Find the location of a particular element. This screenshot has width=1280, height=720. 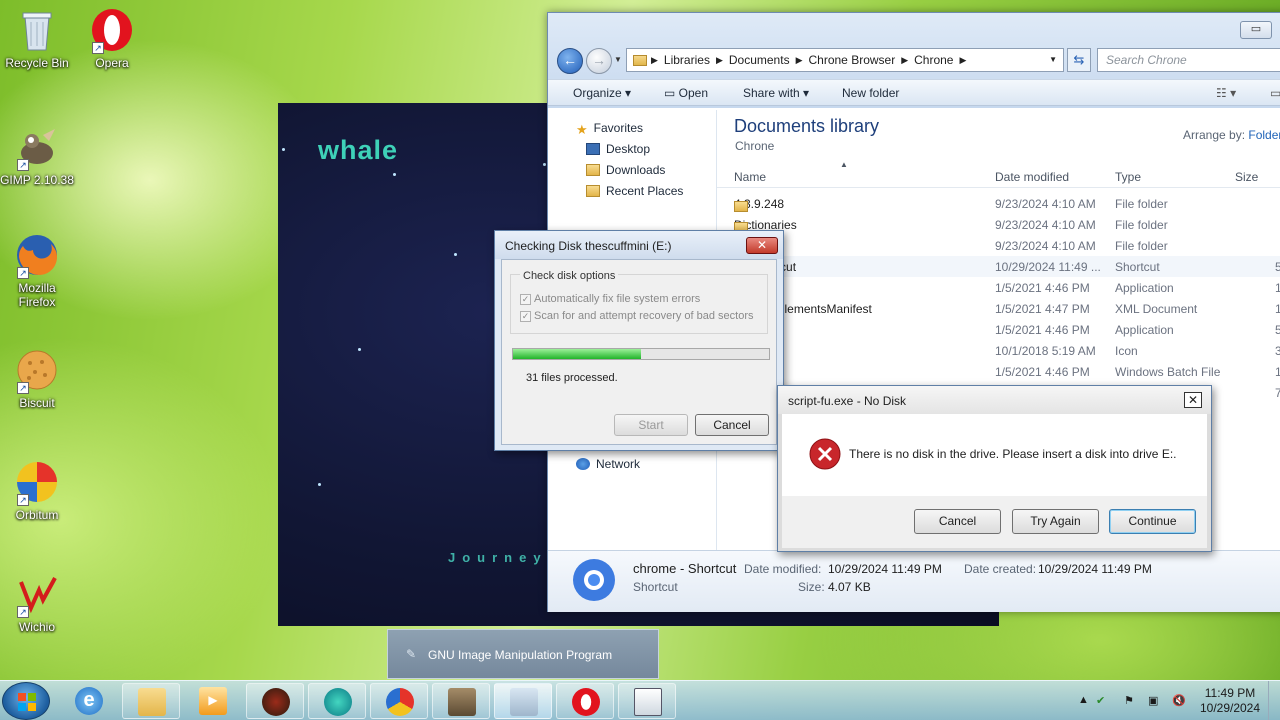

desktop-icon-gimp: ↗ GIMP 2.10.38 is located at coordinates (37, 156).